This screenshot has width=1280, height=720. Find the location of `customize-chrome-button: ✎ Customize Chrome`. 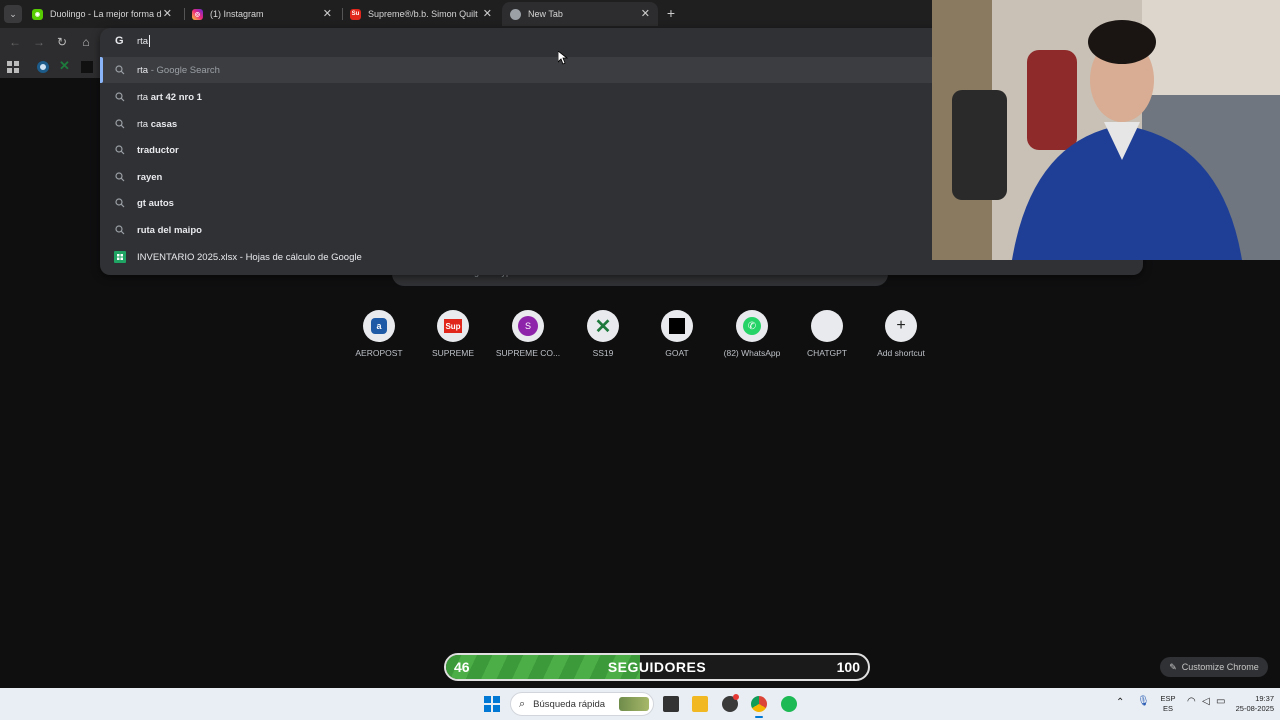

customize-chrome-button: ✎ Customize Chrome is located at coordinates (1214, 667).